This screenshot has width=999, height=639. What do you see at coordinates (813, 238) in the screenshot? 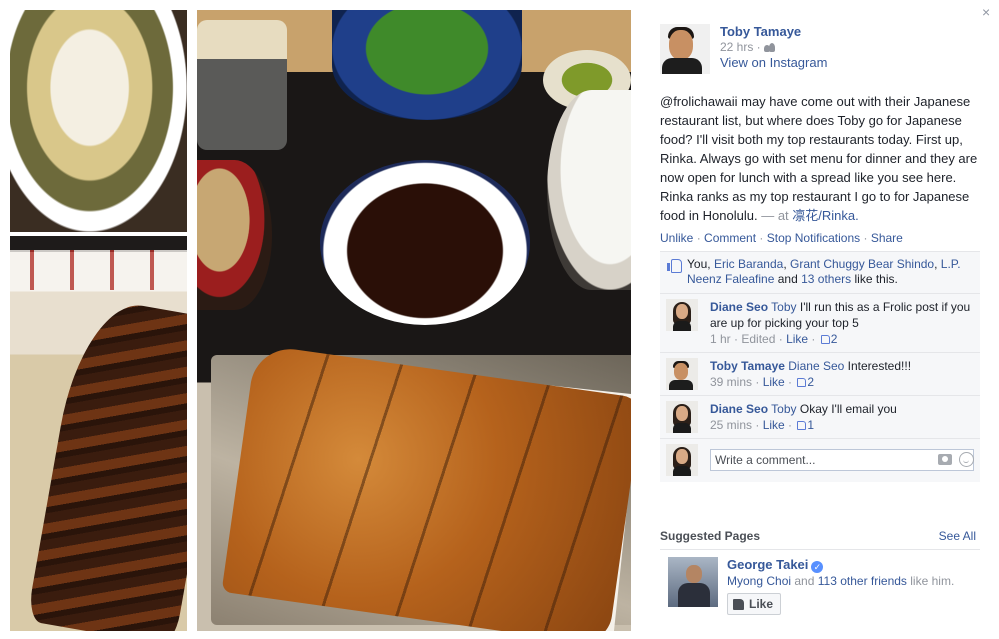
I see `stop-notifications-link: Stop Notifications` at bounding box center [813, 238].